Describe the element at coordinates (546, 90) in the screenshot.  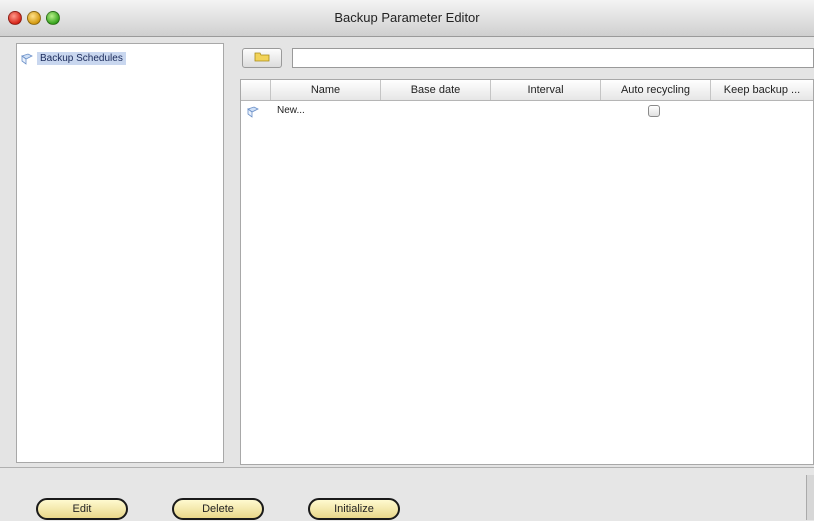
I see `column-header-interval: Interval` at that location.